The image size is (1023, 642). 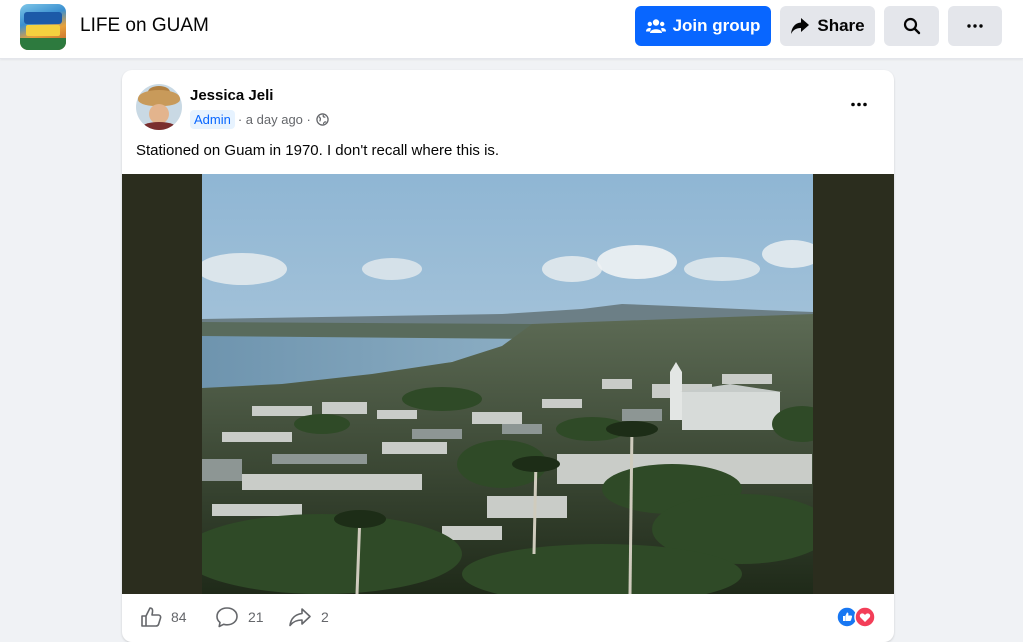 I want to click on people-icon, so click(x=655, y=26).